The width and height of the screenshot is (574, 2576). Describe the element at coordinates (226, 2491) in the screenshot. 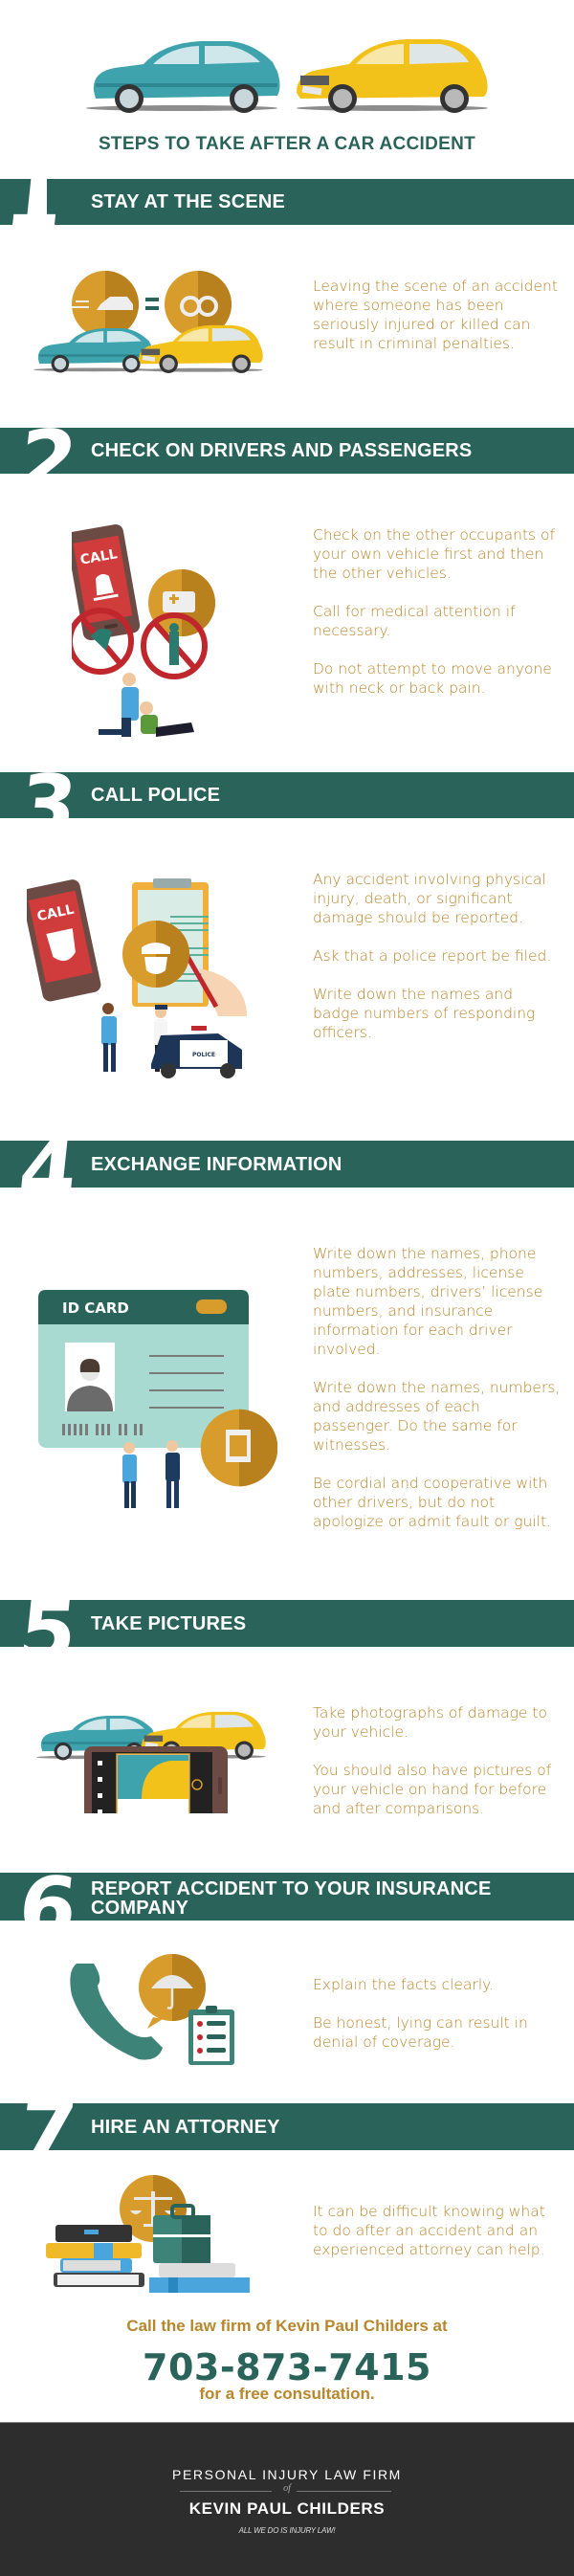

I see `footer-rule-left` at that location.